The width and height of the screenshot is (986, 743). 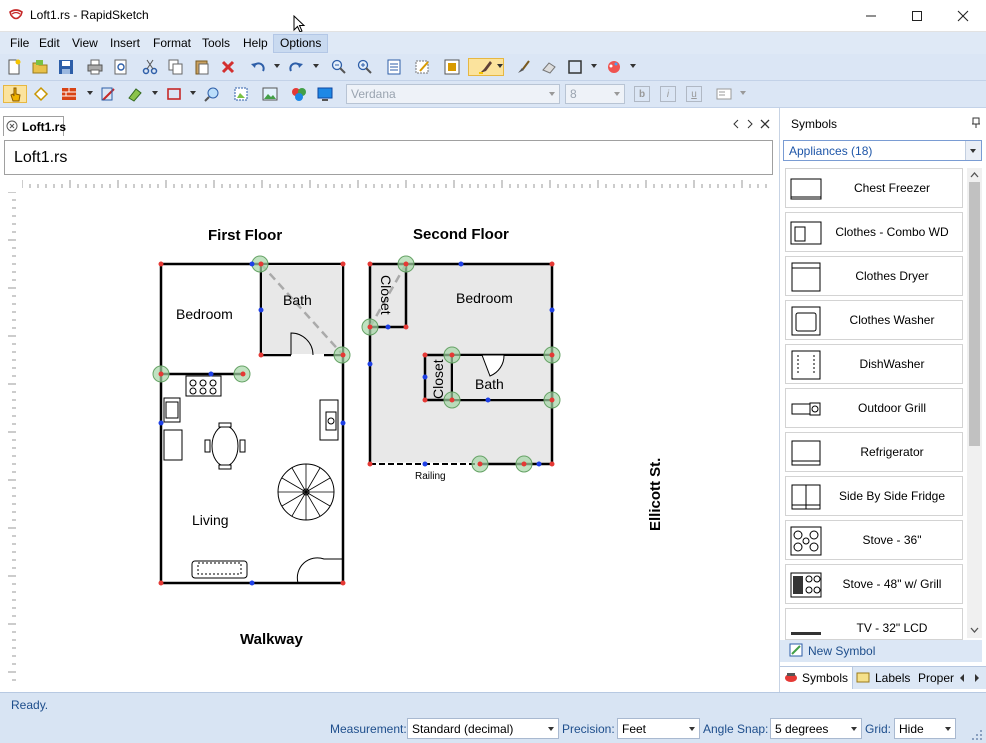 What do you see at coordinates (339, 67) in the screenshot?
I see `zoom-out-button` at bounding box center [339, 67].